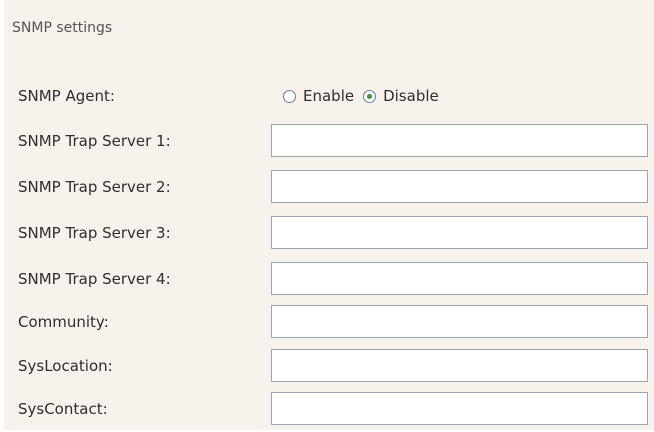  Describe the element at coordinates (62, 28) in the screenshot. I see `section-title: SNMP settings` at that location.